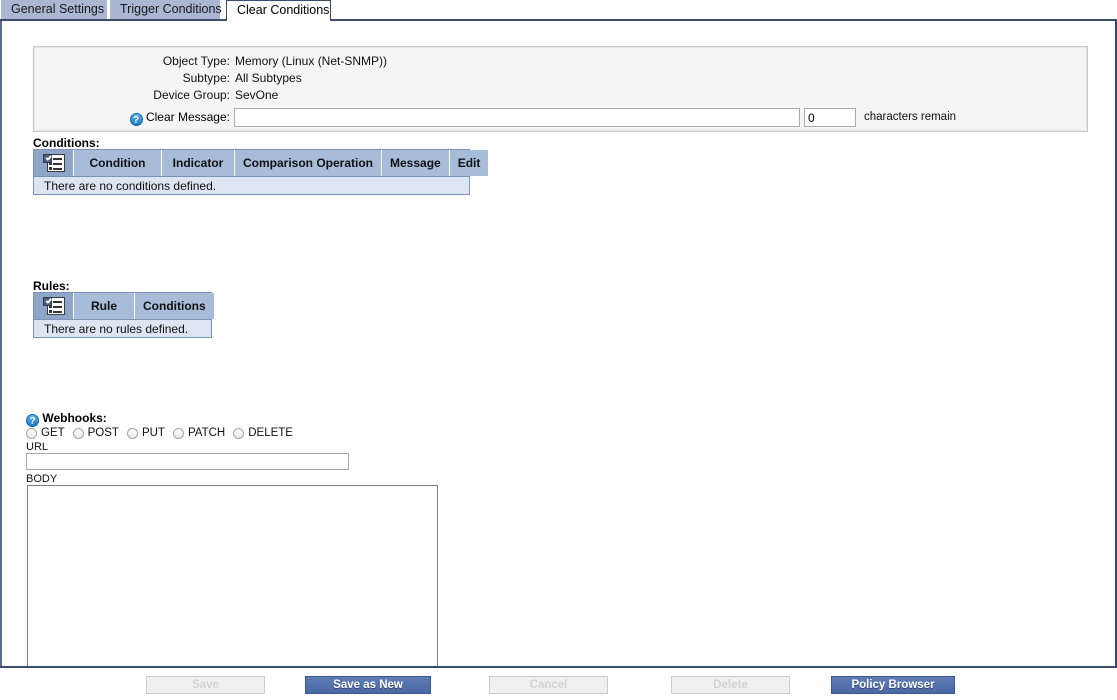 The height and width of the screenshot is (700, 1117). I want to click on conditions-column-message: Message, so click(416, 163).